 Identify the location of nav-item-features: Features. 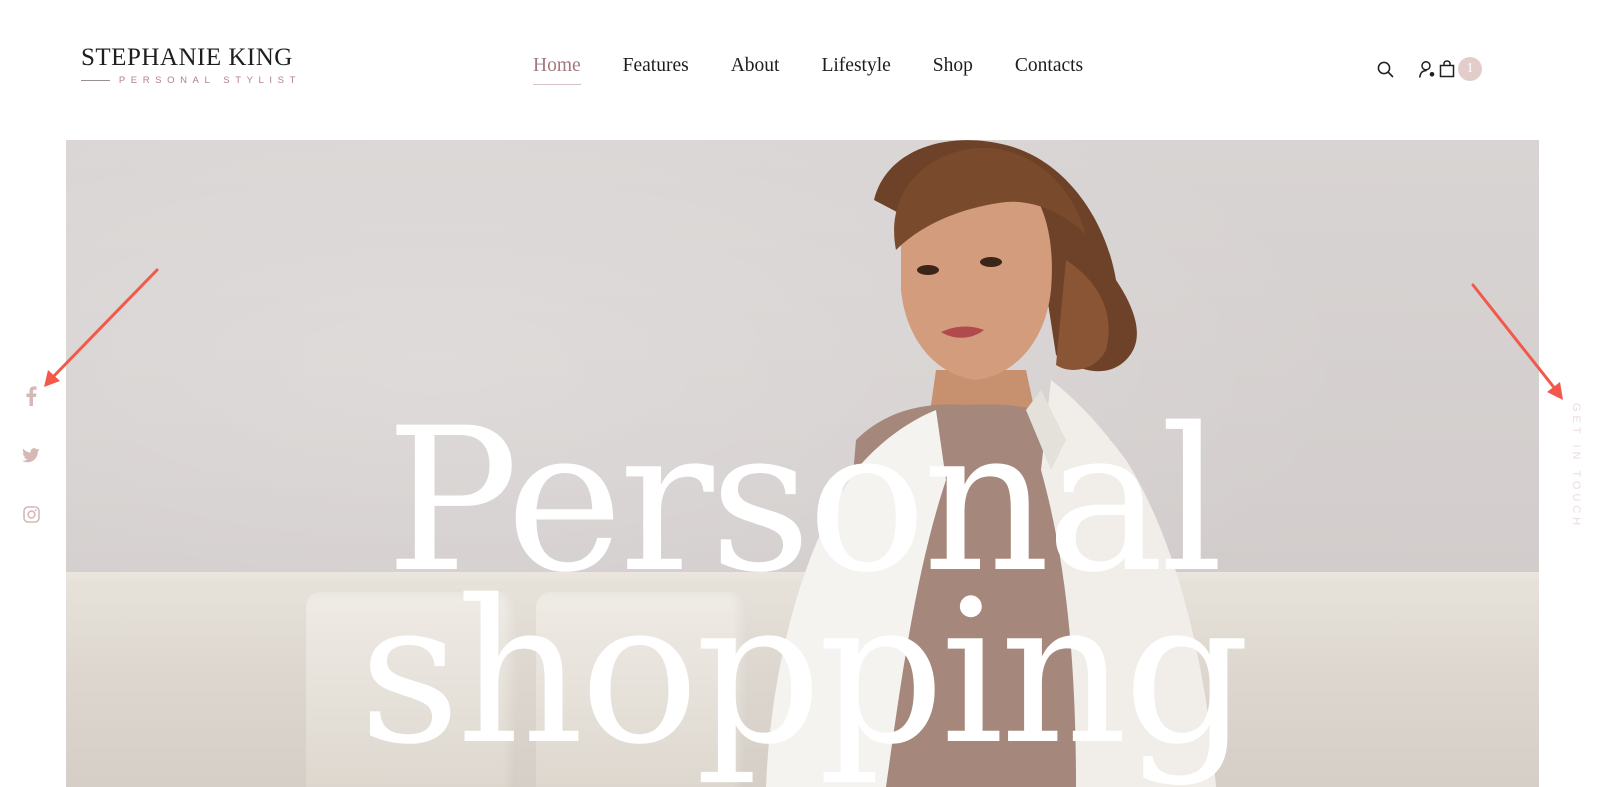
(656, 70).